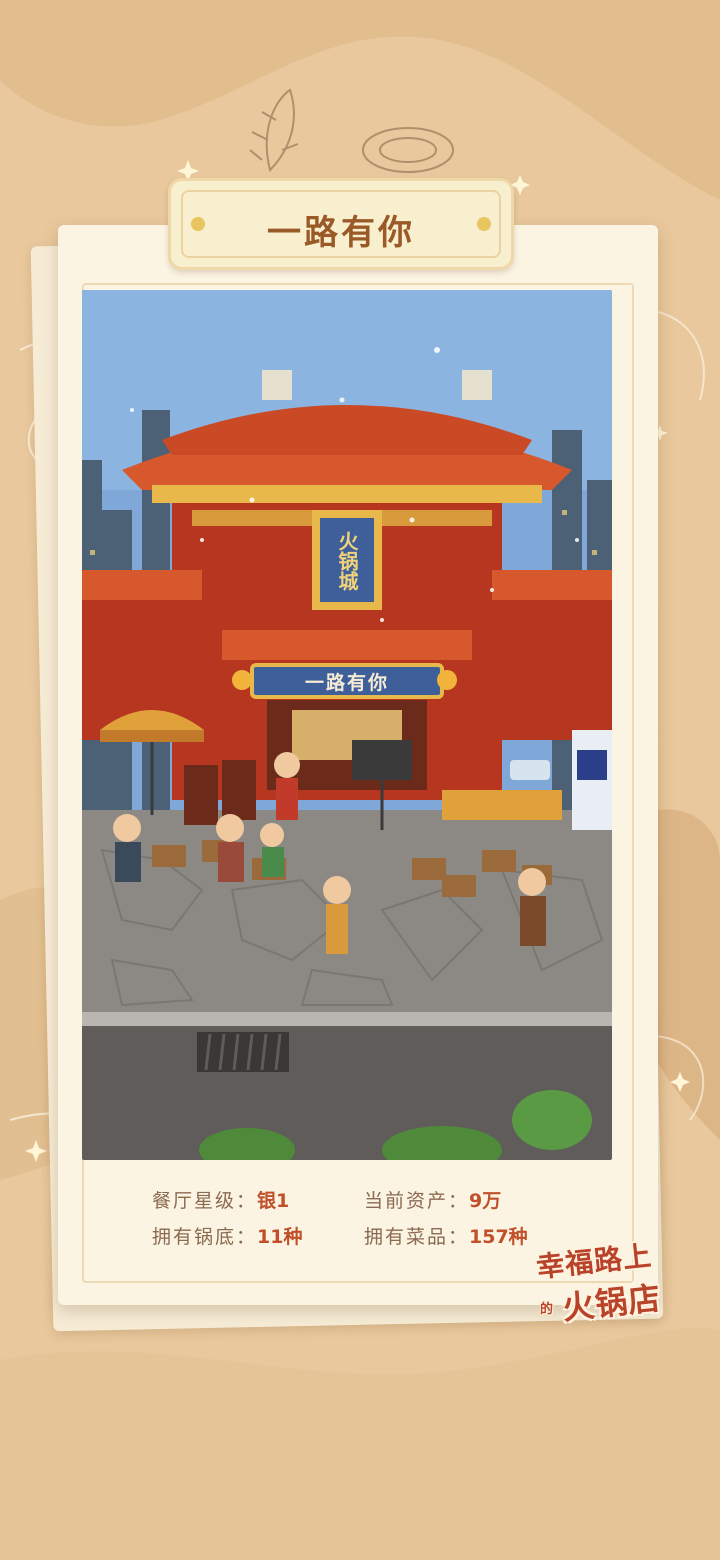  What do you see at coordinates (273, 1201) in the screenshot?
I see `stat-value: 银1` at bounding box center [273, 1201].